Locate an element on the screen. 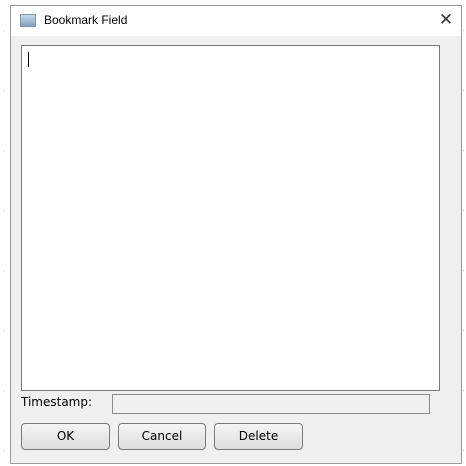 The height and width of the screenshot is (466, 466). ok-button: OK is located at coordinates (65, 436).